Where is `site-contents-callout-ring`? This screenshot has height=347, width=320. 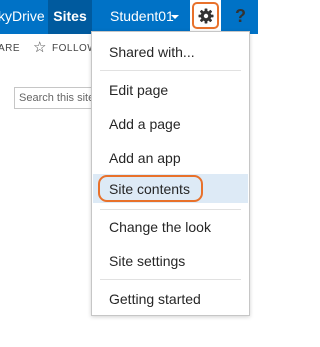
site-contents-callout-ring is located at coordinates (150, 188).